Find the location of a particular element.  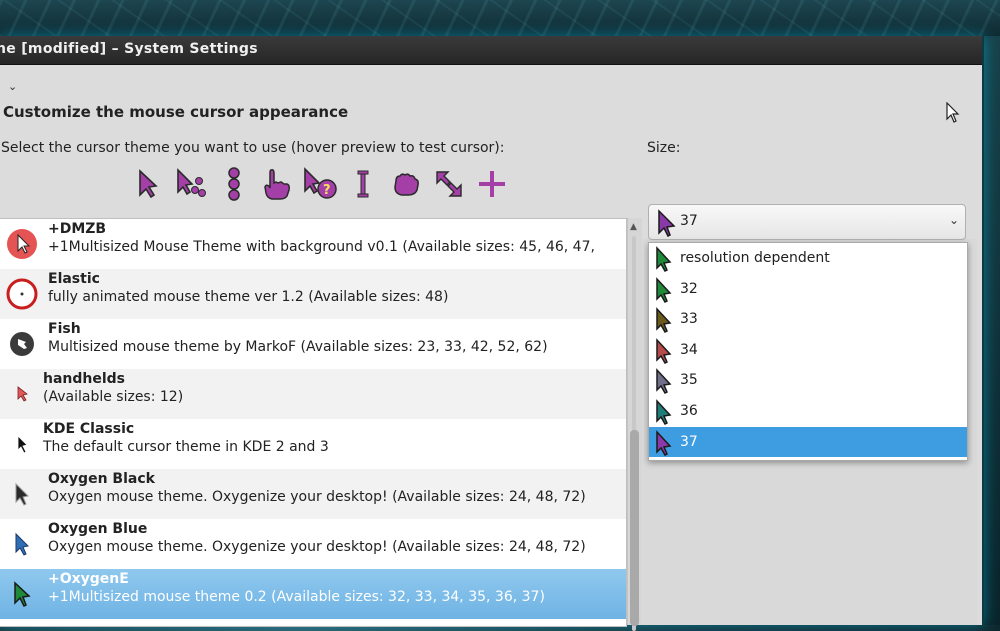

arrow-cursor-icon is located at coordinates (148, 184).